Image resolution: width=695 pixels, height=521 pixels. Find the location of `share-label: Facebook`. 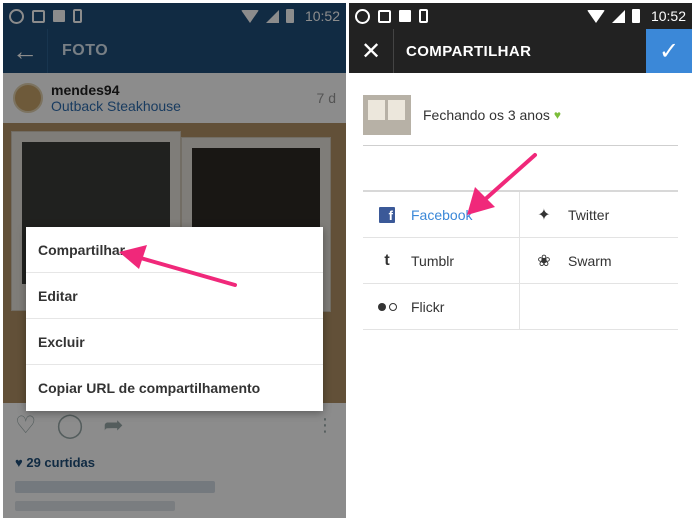

share-label: Facebook is located at coordinates (442, 214).